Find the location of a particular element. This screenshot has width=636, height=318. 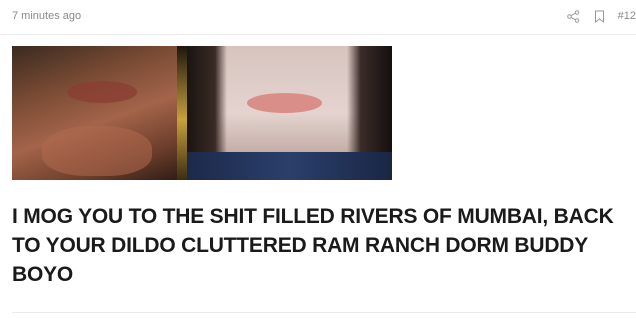

bookmark-icon is located at coordinates (600, 16).